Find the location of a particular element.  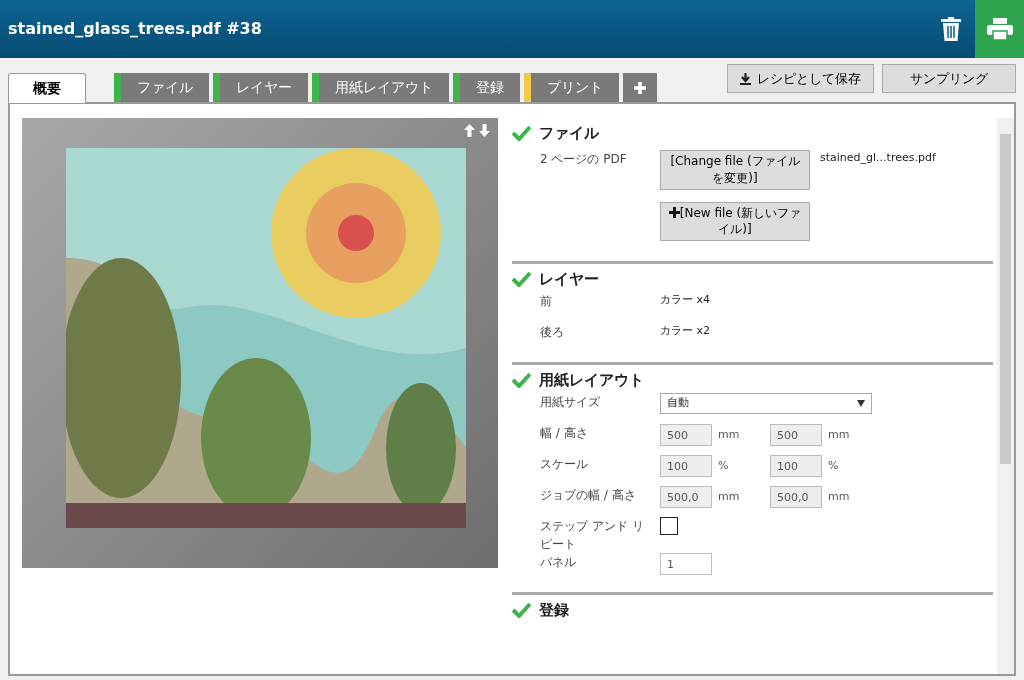

tab: プリント is located at coordinates (571, 87).